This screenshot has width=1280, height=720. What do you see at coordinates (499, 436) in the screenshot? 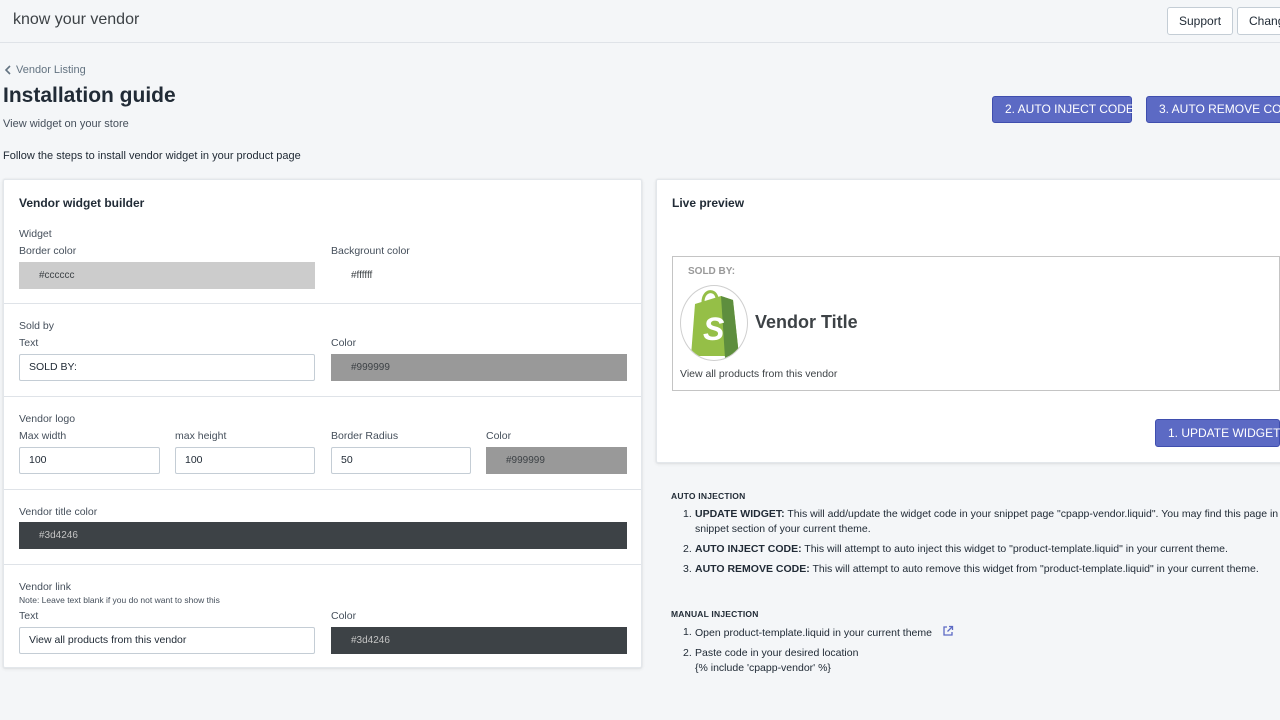
I see `logo-color-label: Color` at bounding box center [499, 436].